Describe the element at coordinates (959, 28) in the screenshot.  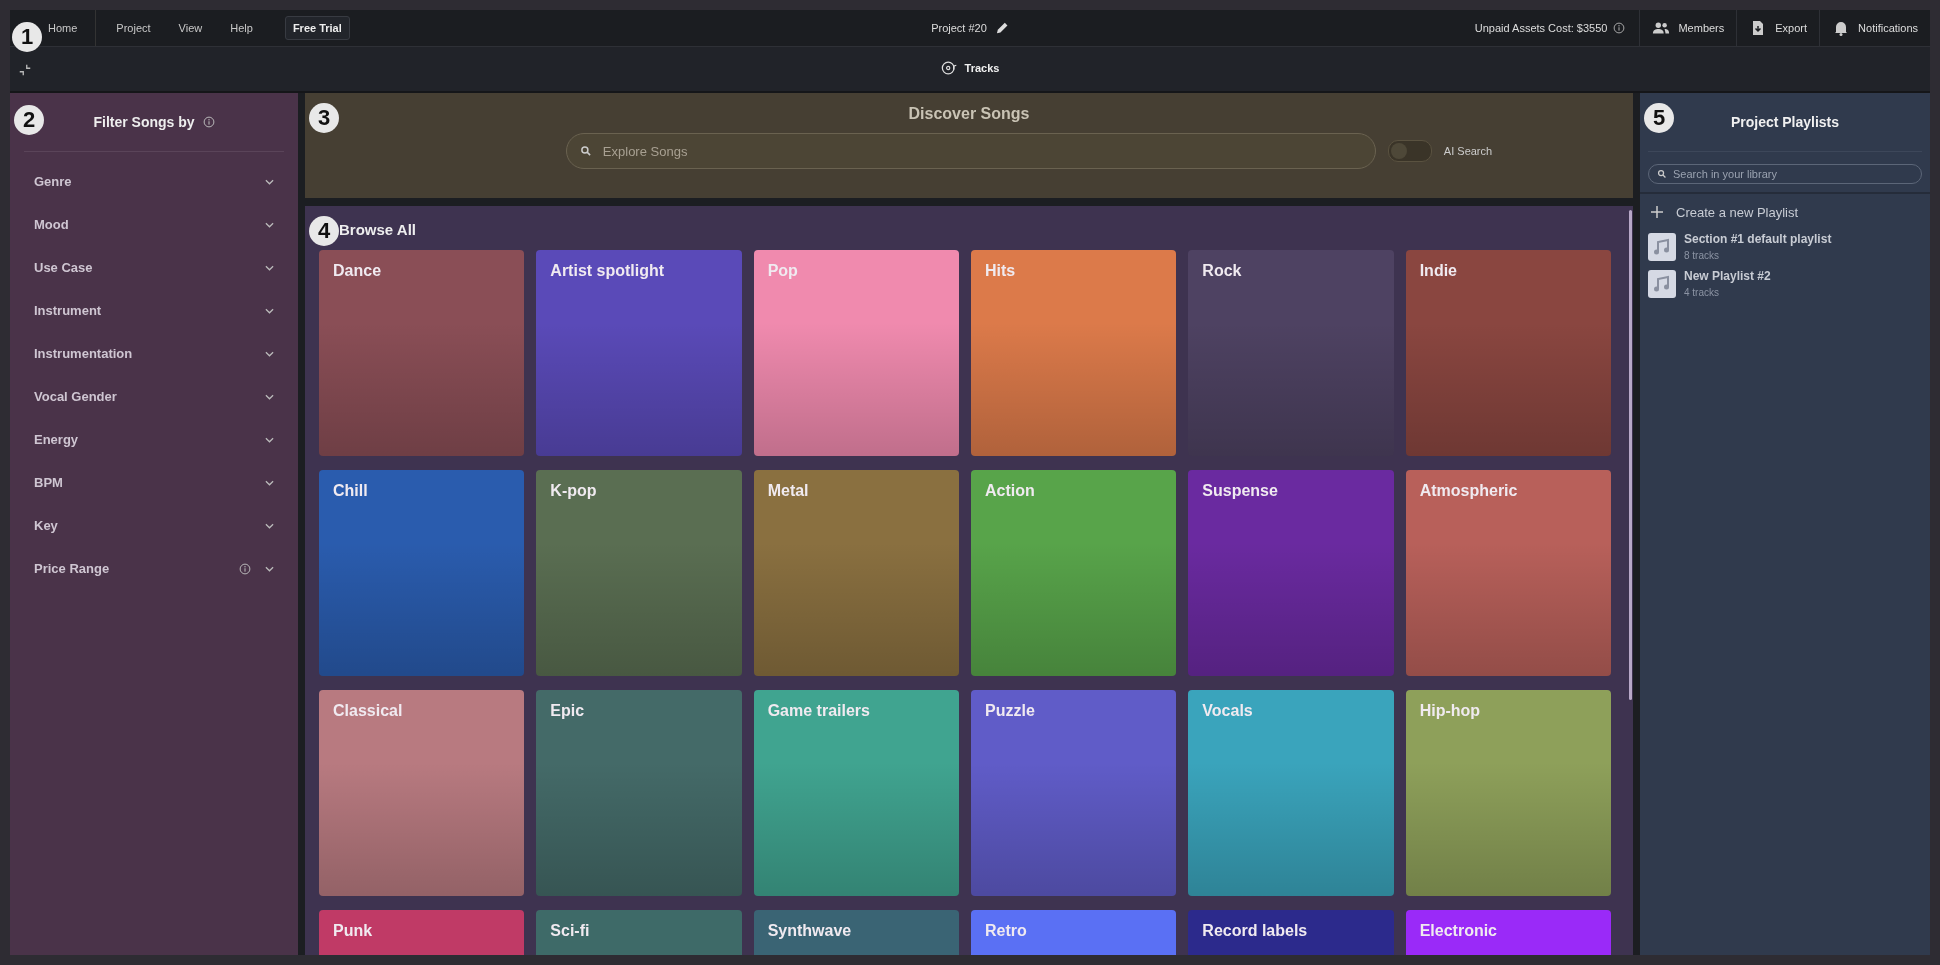
I see `project-title: Project #20` at that location.